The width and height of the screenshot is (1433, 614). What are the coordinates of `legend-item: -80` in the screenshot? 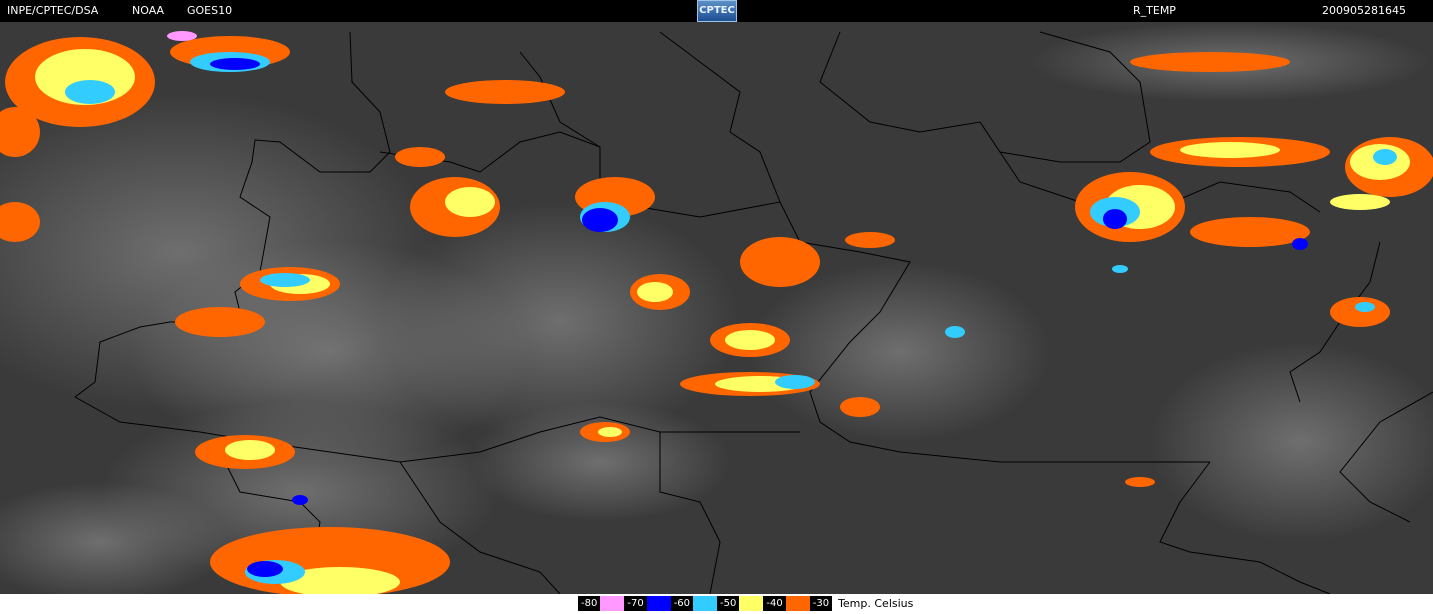 It's located at (601, 603).